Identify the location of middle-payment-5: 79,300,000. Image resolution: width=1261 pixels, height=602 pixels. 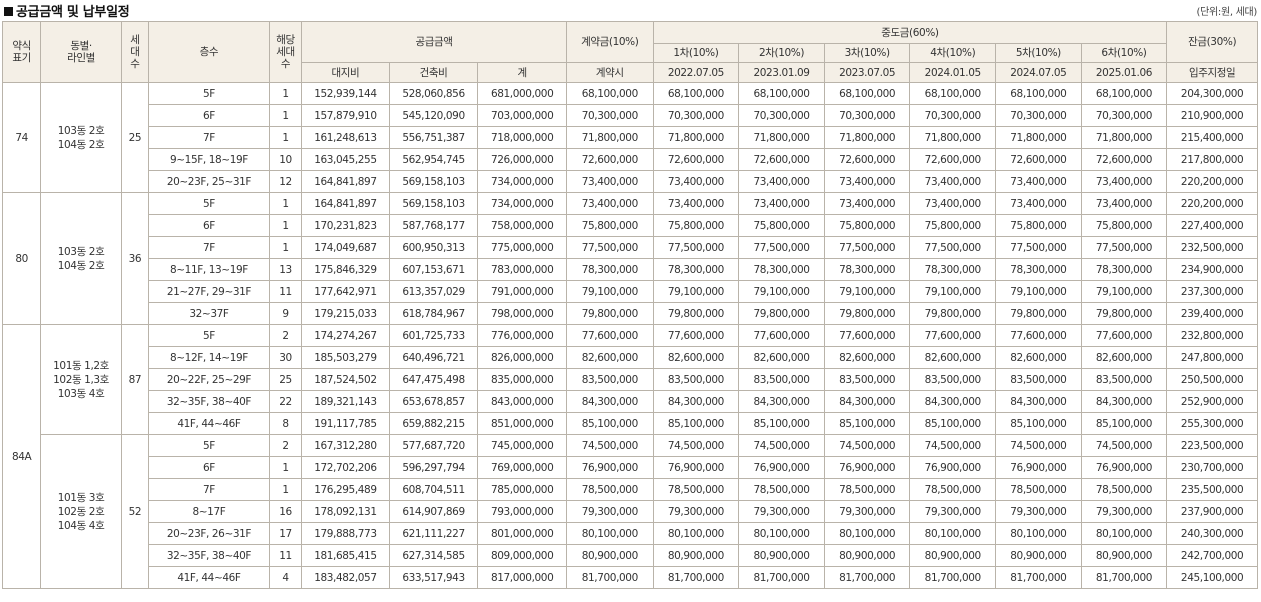
(1038, 511).